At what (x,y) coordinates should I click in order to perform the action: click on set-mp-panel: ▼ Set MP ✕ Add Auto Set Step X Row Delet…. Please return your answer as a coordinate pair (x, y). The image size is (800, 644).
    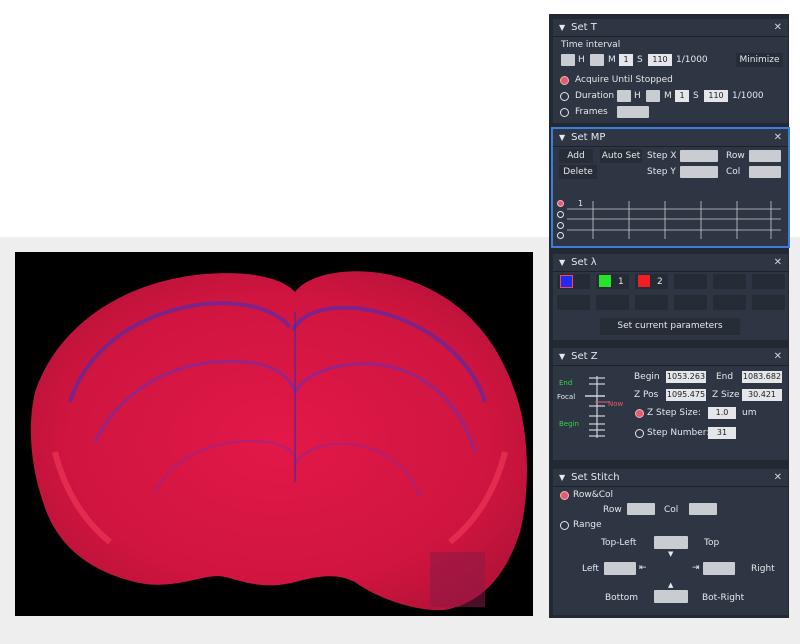
    Looking at the image, I should click on (670, 187).